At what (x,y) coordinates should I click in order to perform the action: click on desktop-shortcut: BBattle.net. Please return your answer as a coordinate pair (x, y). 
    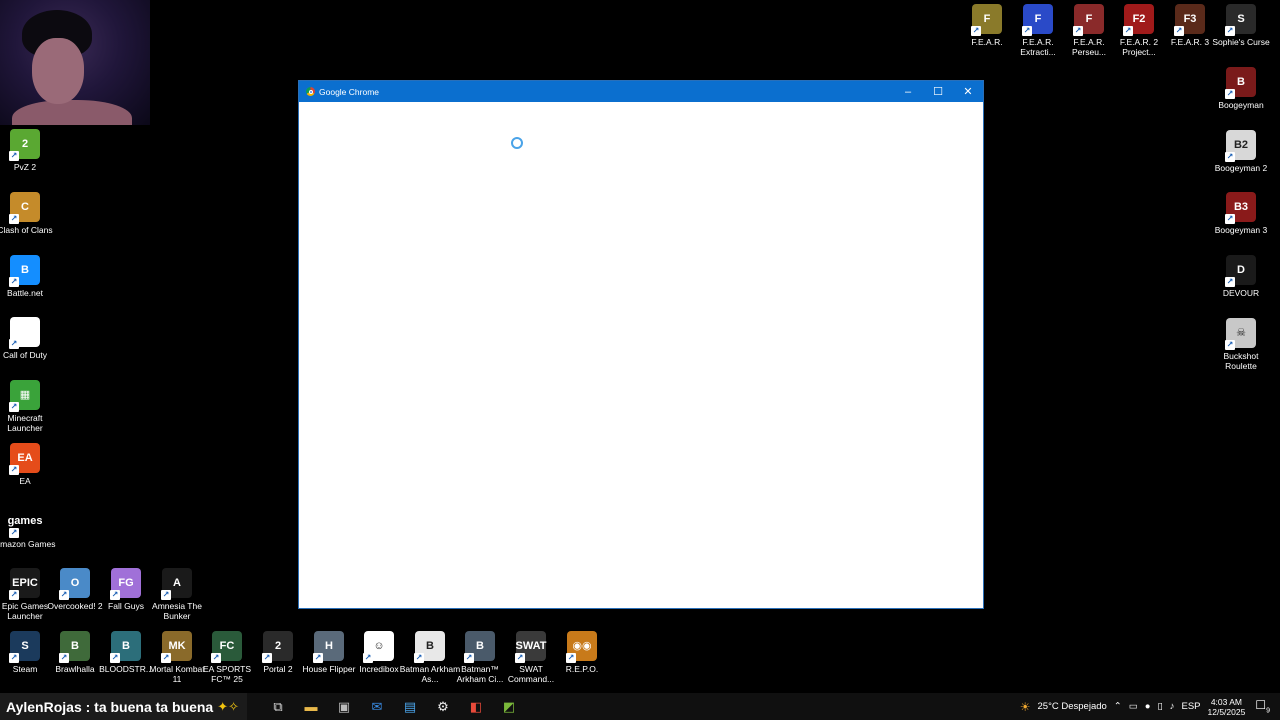
    Looking at the image, I should click on (28, 276).